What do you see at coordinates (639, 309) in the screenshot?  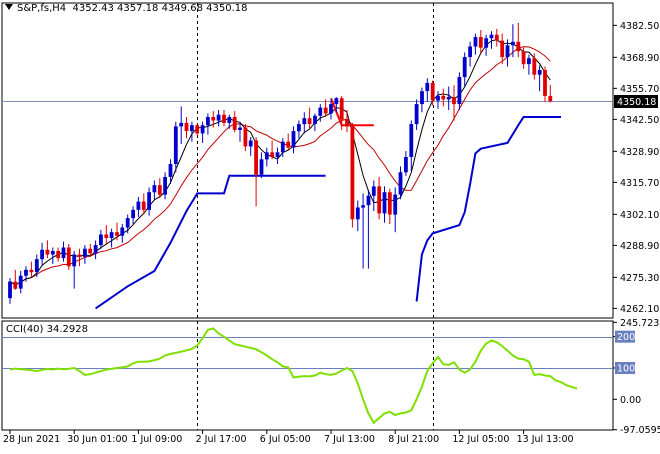 I see `y-axis-tick-label: 4262.10` at bounding box center [639, 309].